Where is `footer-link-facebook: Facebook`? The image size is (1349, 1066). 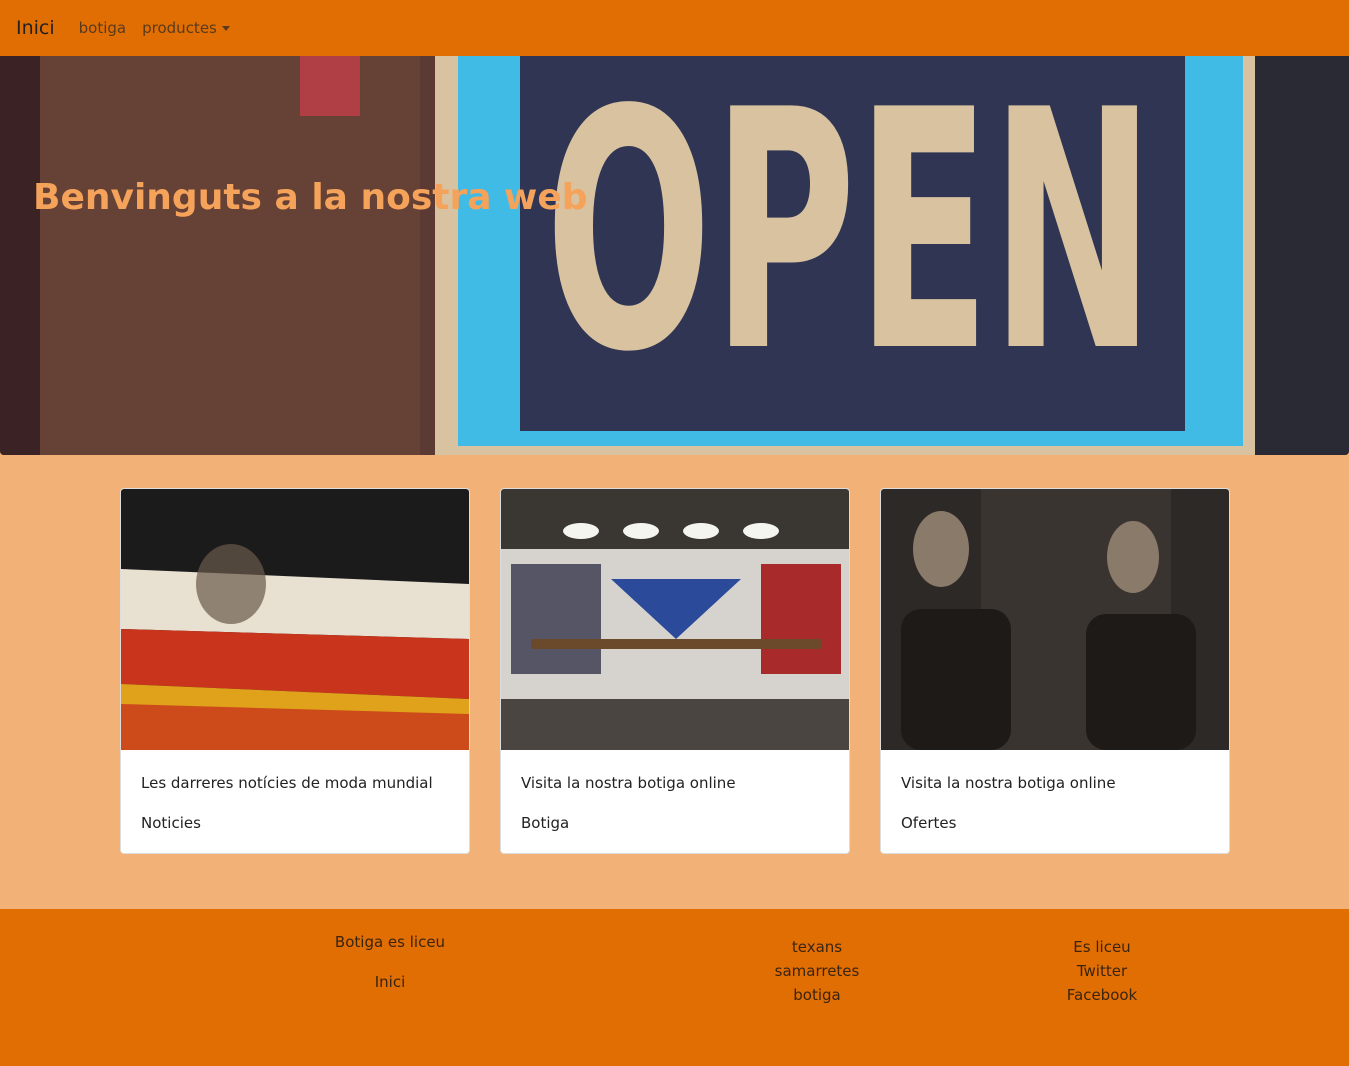
footer-link-facebook: Facebook is located at coordinates (1102, 995).